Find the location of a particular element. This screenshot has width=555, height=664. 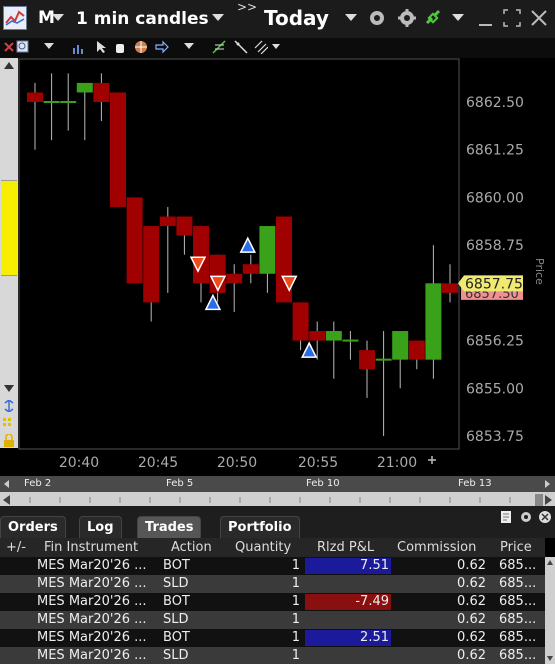

date-navigator: Feb 2 Feb 5 Feb 10 Feb 13 is located at coordinates (277, 484).